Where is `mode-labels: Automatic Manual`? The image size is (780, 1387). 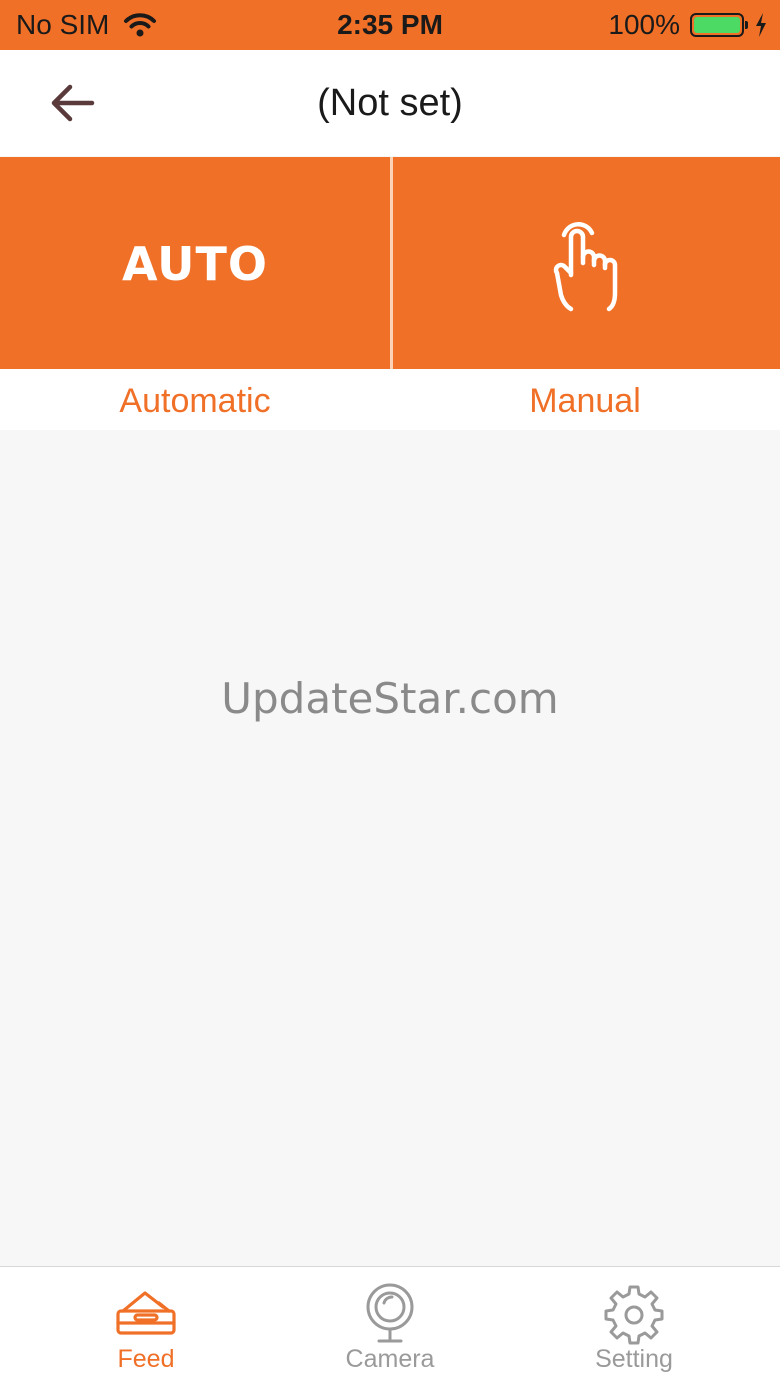 mode-labels: Automatic Manual is located at coordinates (390, 399).